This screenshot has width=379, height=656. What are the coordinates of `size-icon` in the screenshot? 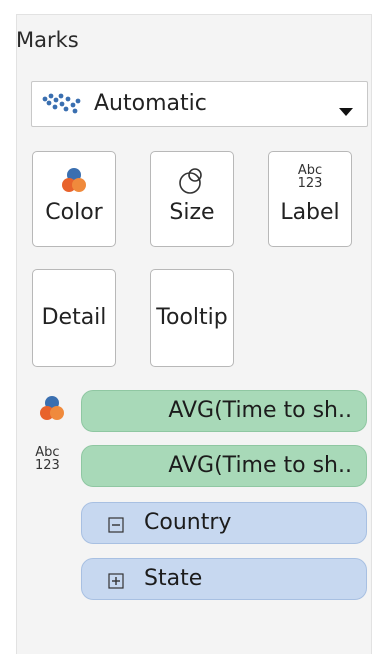 It's located at (192, 183).